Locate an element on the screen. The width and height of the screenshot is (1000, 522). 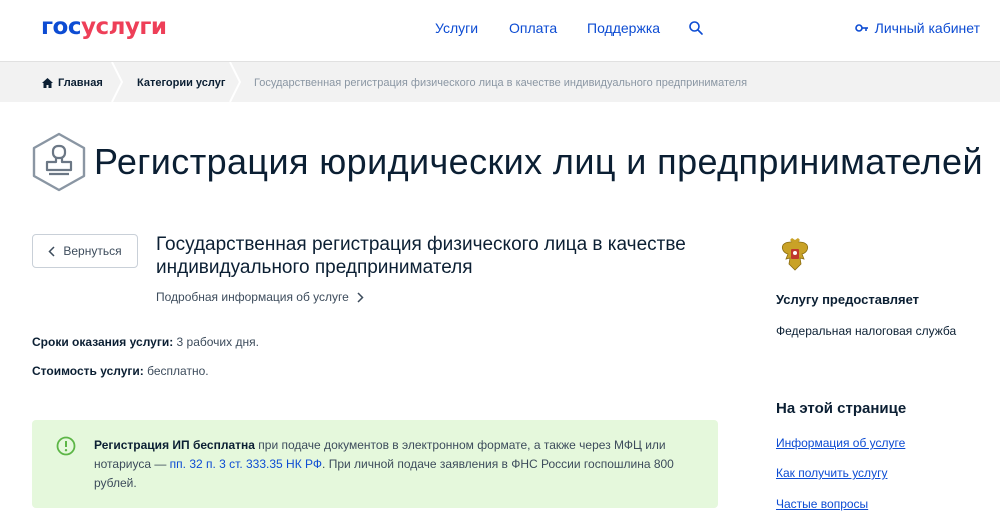
chevron-right-icon is located at coordinates (360, 297).